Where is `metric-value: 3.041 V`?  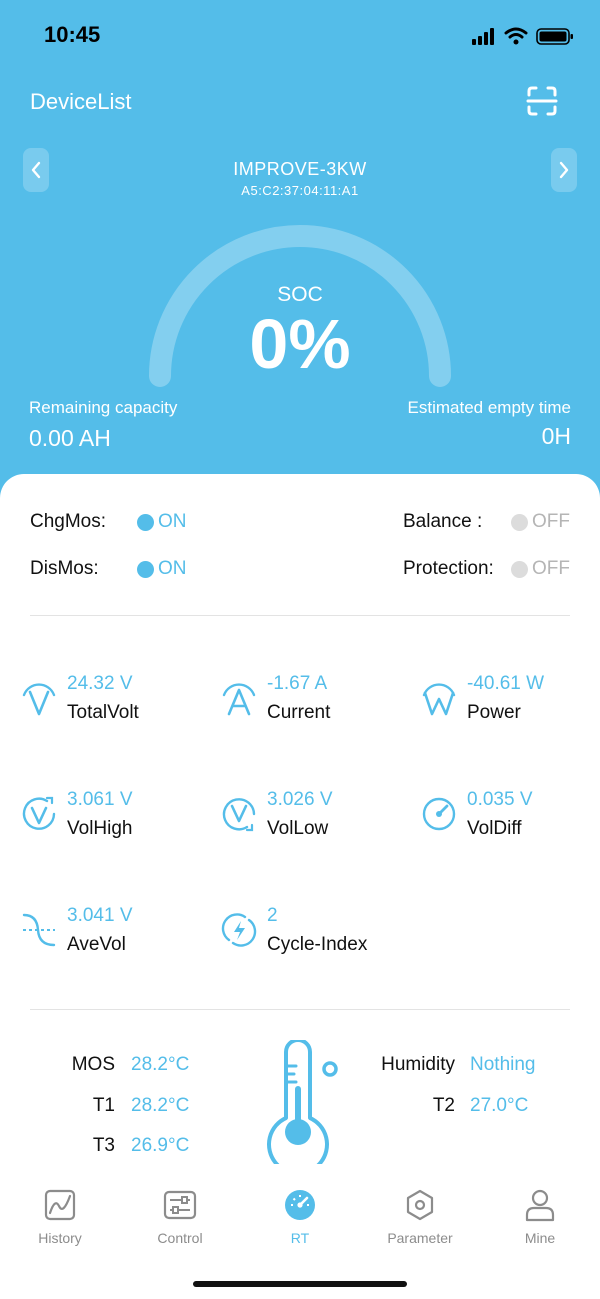
metric-value: 3.041 V is located at coordinates (100, 915).